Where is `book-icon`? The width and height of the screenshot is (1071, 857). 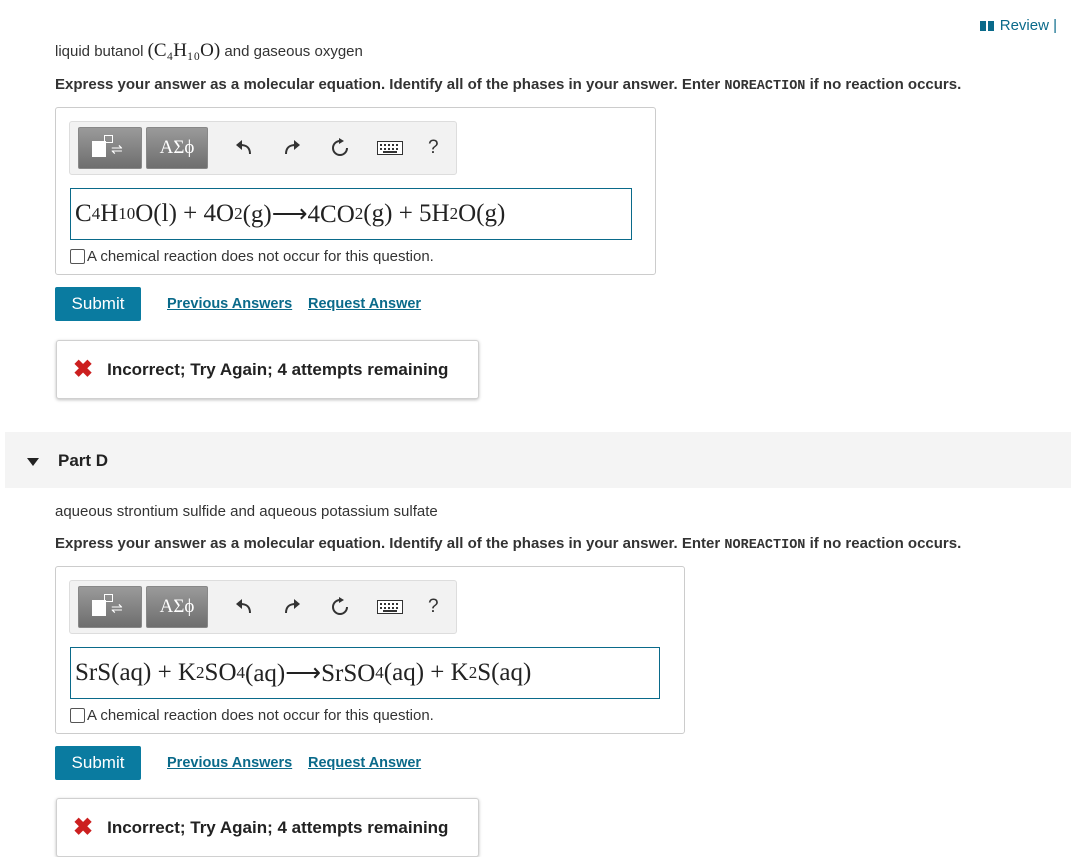 book-icon is located at coordinates (986, 25).